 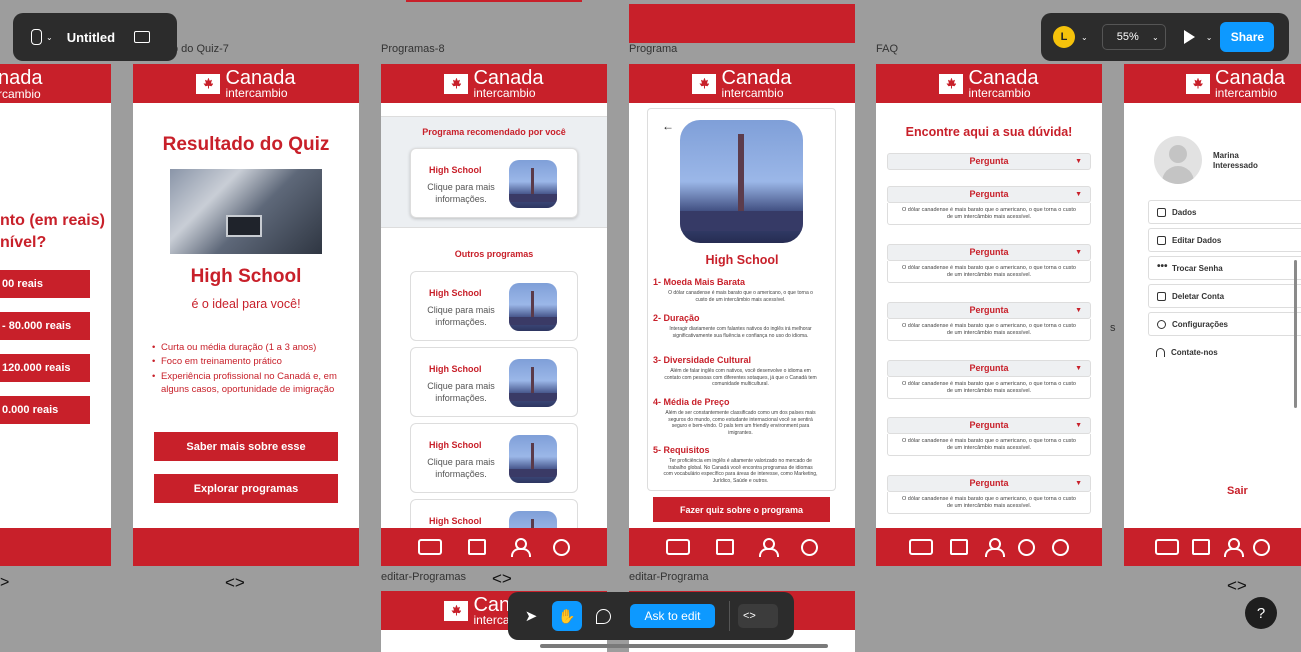 I want to click on quiz-option-2: - 80.000 reais, so click(x=45, y=326).